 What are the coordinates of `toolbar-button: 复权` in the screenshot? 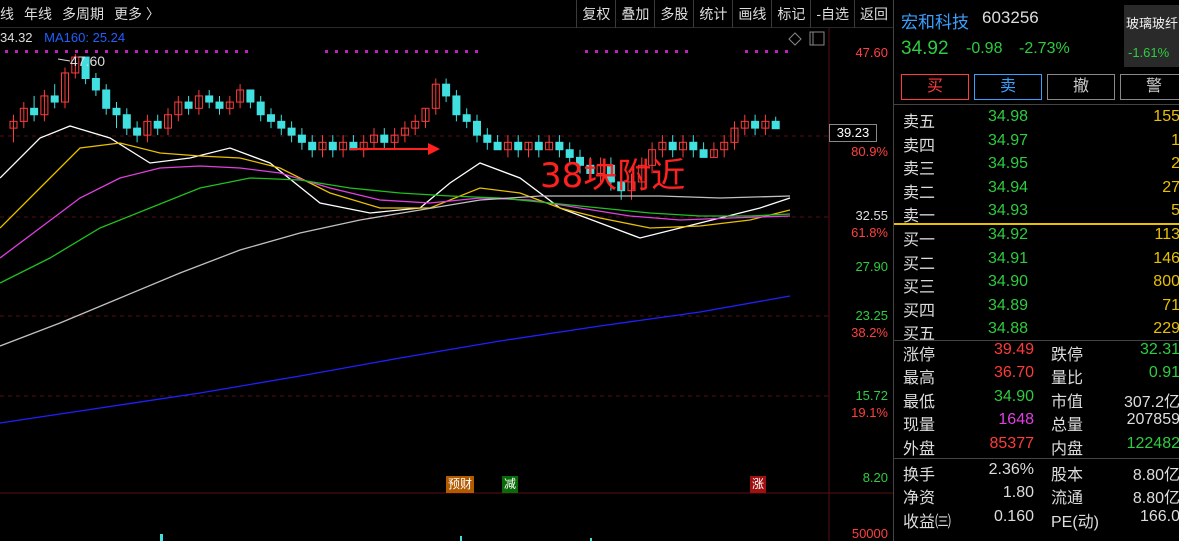 It's located at (595, 14).